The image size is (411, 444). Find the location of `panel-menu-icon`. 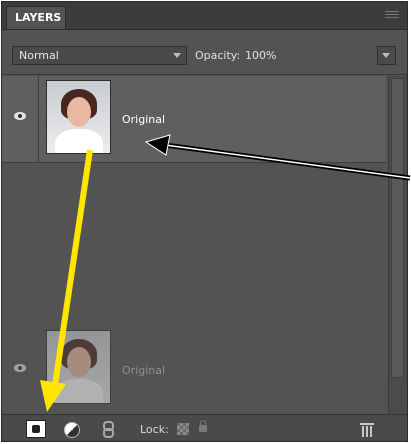

panel-menu-icon is located at coordinates (392, 15).